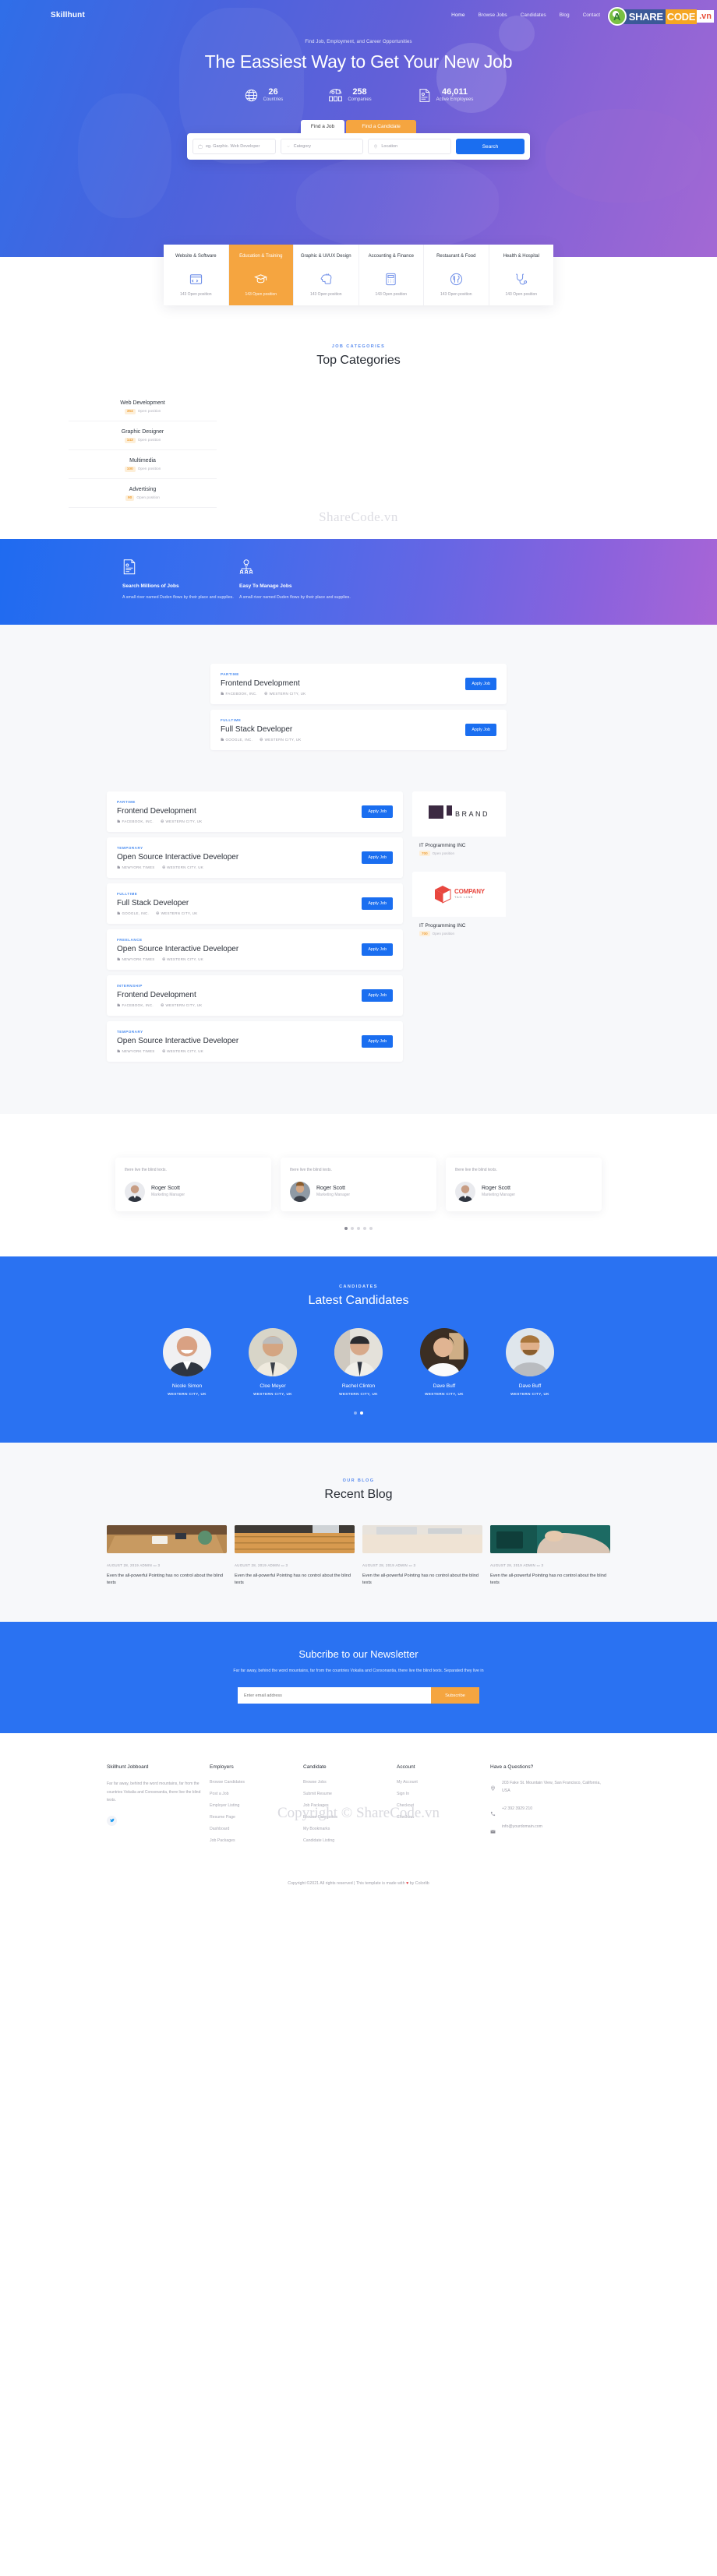  What do you see at coordinates (490, 146) in the screenshot?
I see `search-button: Search` at bounding box center [490, 146].